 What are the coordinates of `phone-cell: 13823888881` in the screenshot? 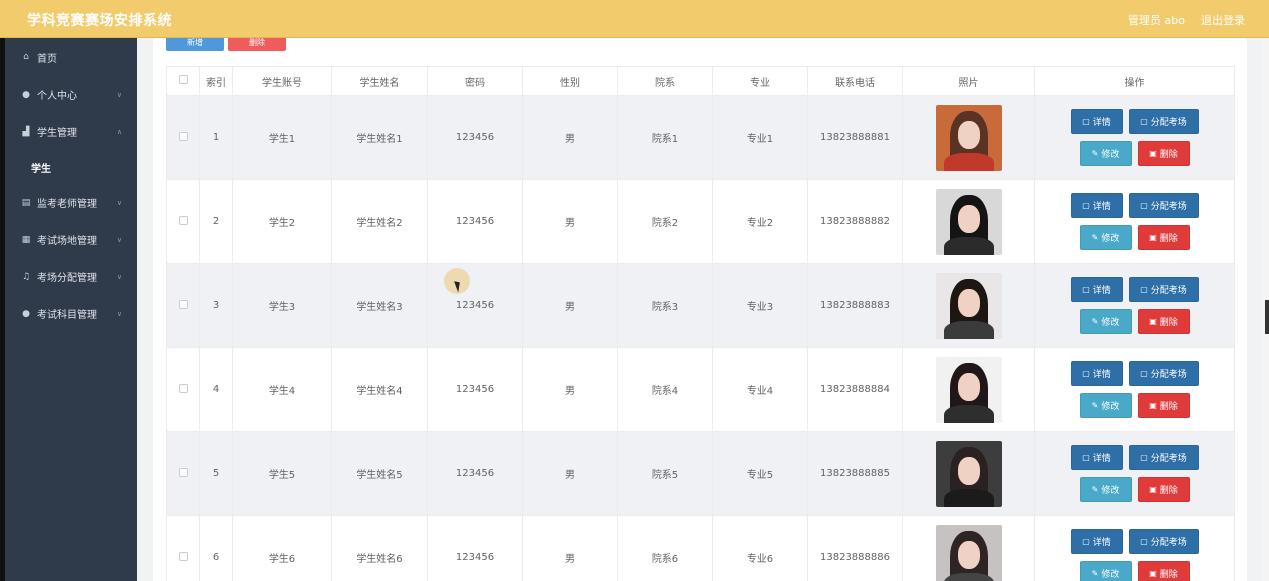 It's located at (855, 137).